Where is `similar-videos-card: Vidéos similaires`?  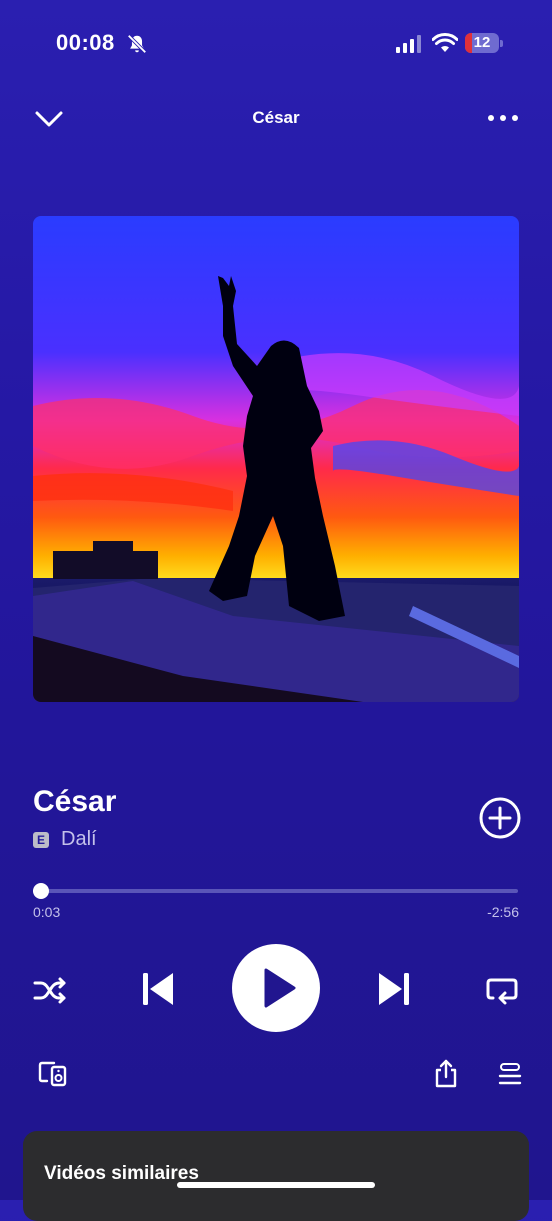 similar-videos-card: Vidéos similaires is located at coordinates (276, 1176).